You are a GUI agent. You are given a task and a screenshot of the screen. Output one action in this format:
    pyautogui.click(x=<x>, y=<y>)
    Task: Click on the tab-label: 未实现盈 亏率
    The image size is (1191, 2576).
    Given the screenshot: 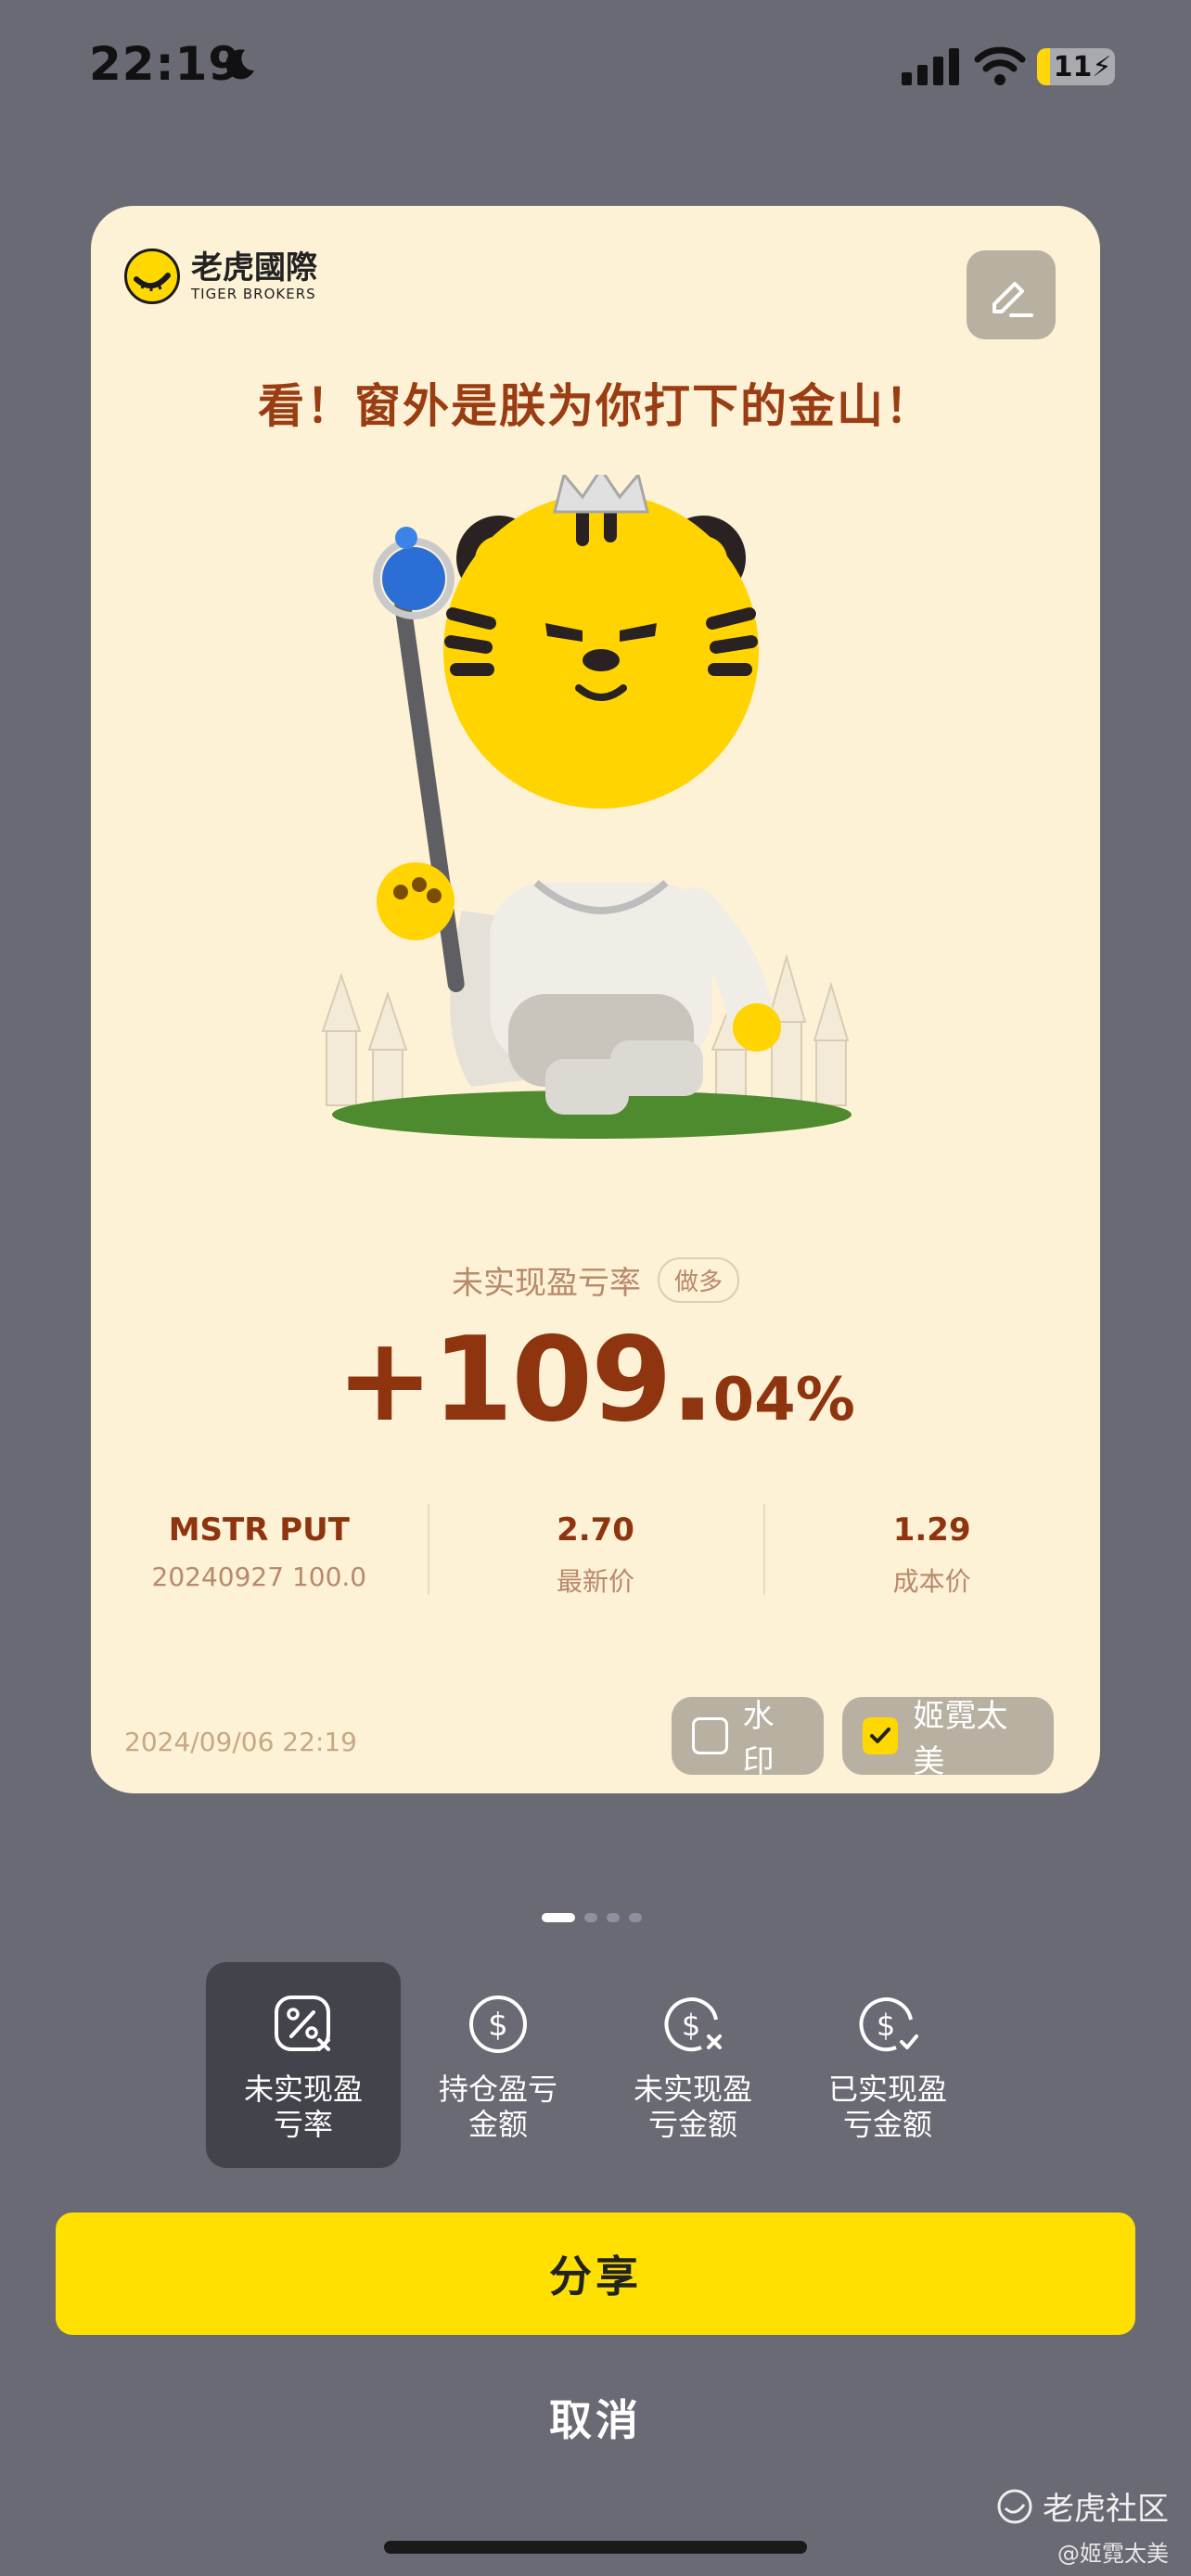 What is the action you would take?
    pyautogui.click(x=303, y=2107)
    